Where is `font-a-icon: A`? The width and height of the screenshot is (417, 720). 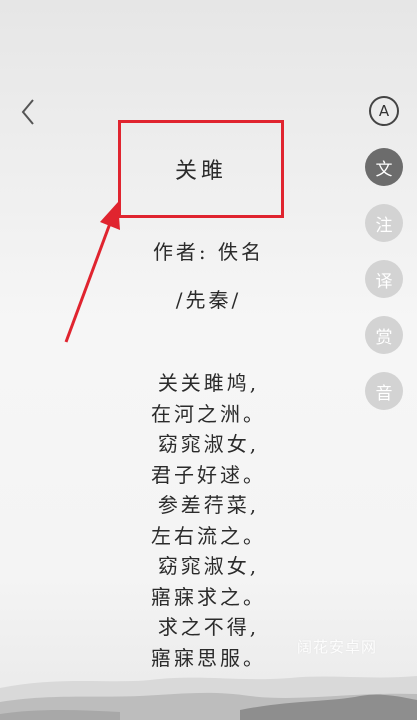 font-a-icon: A is located at coordinates (384, 111).